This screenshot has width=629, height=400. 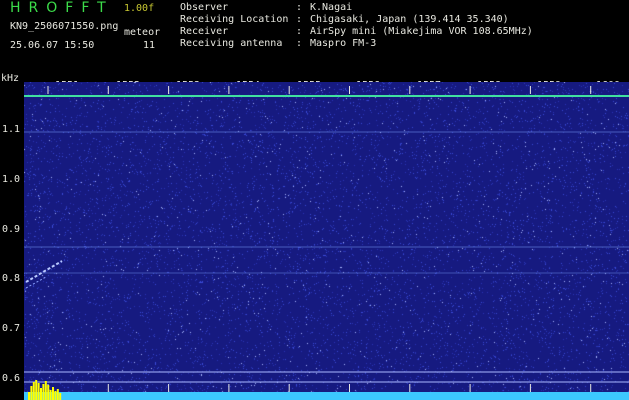 I want to click on y-tick-label: 1.1, so click(x=11, y=129).